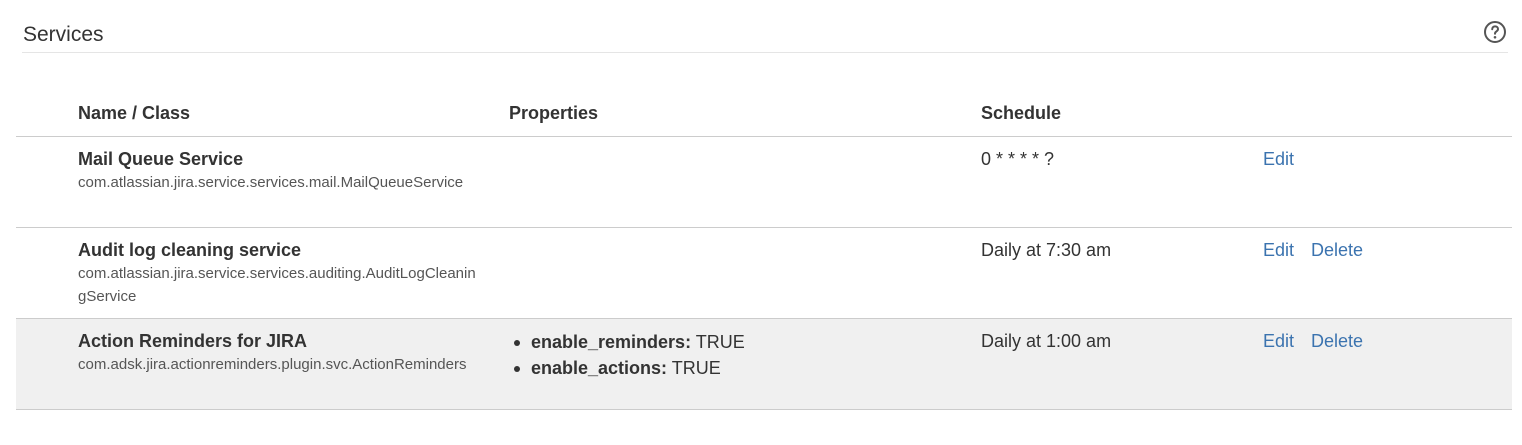  What do you see at coordinates (1122, 364) in the screenshot?
I see `service-schedule-cell: Daily at 1:00 am` at bounding box center [1122, 364].